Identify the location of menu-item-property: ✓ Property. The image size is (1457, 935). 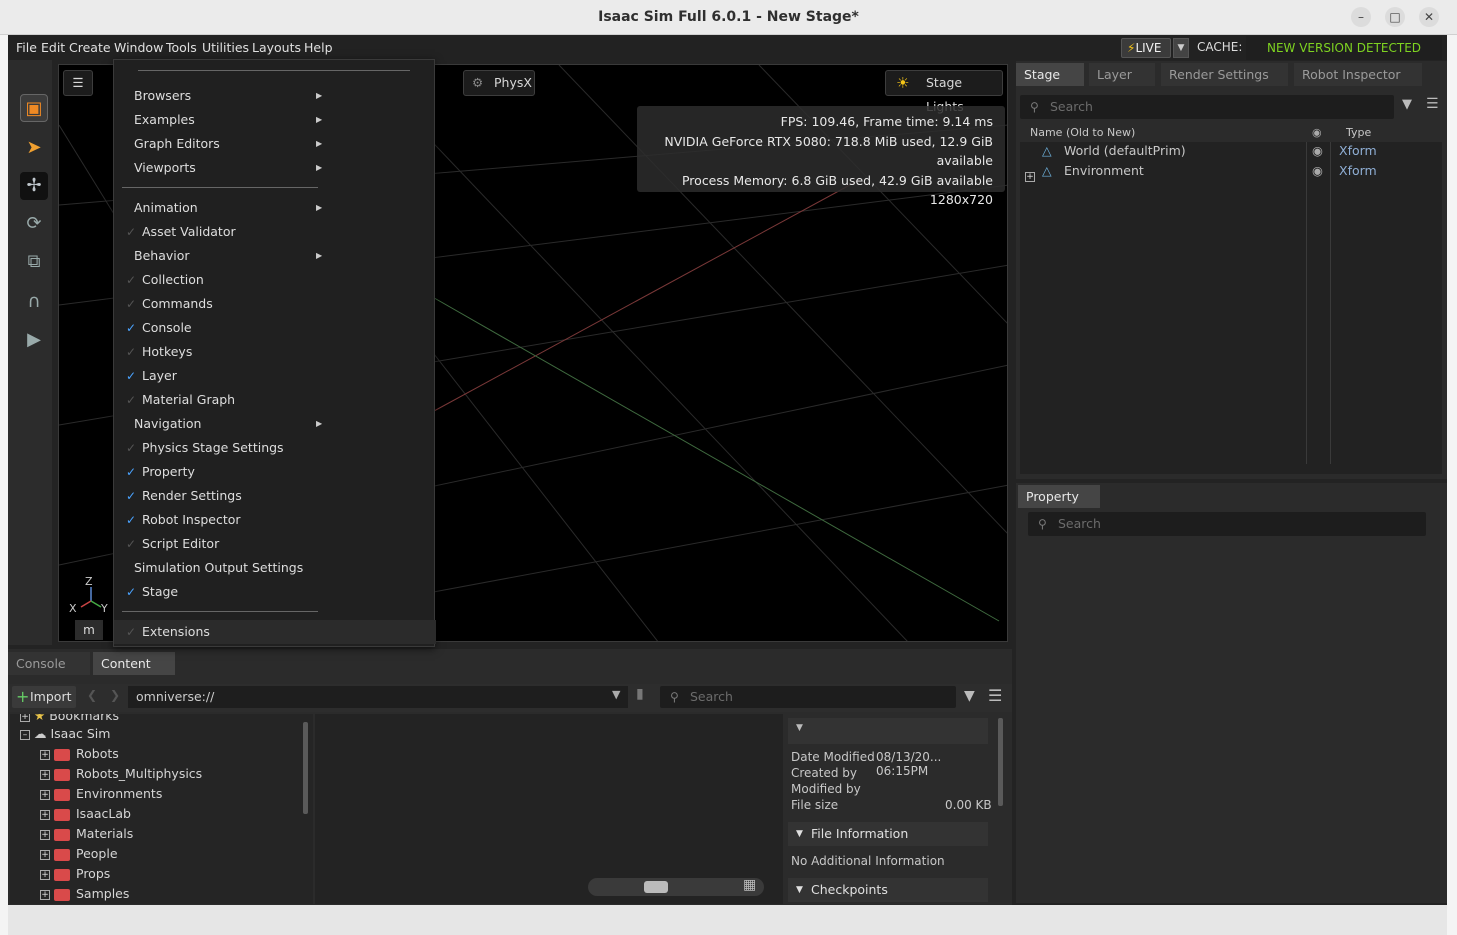
(275, 472).